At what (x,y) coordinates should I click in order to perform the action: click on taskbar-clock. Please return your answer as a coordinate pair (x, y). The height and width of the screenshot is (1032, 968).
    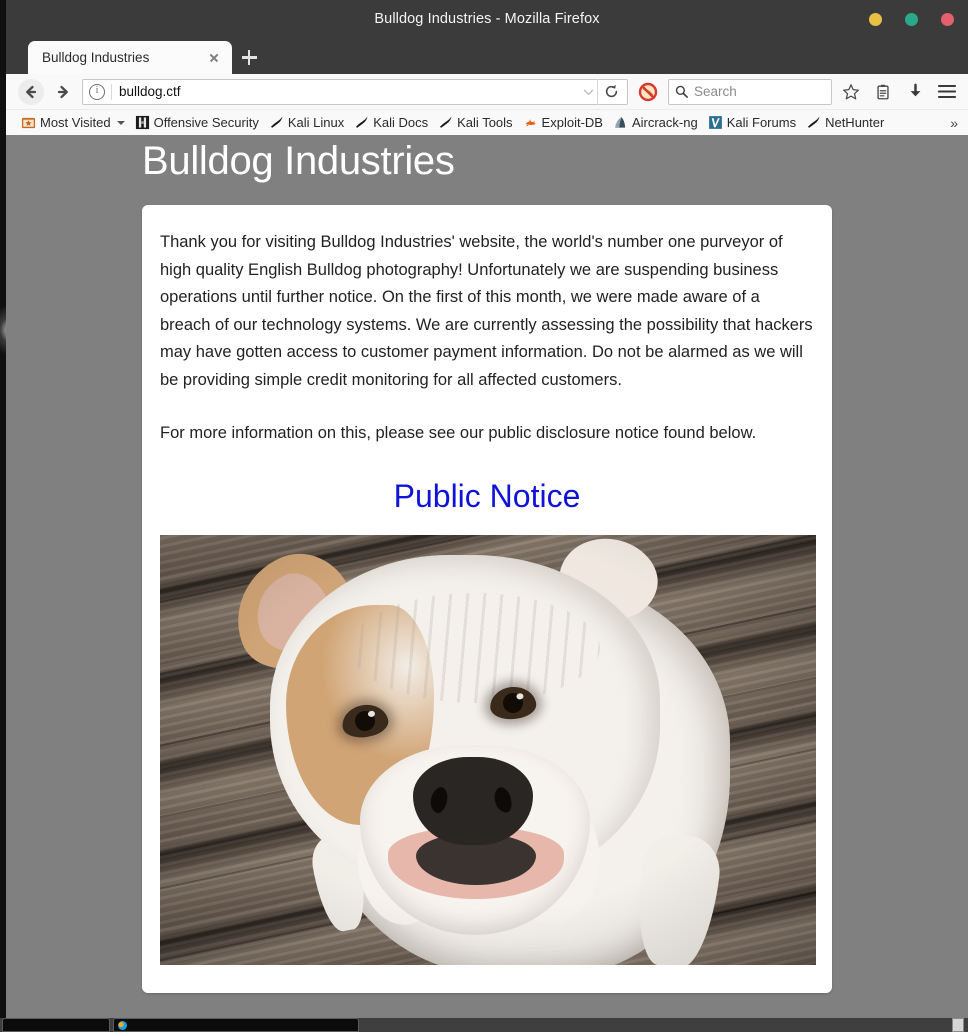
    Looking at the image, I should click on (958, 1025).